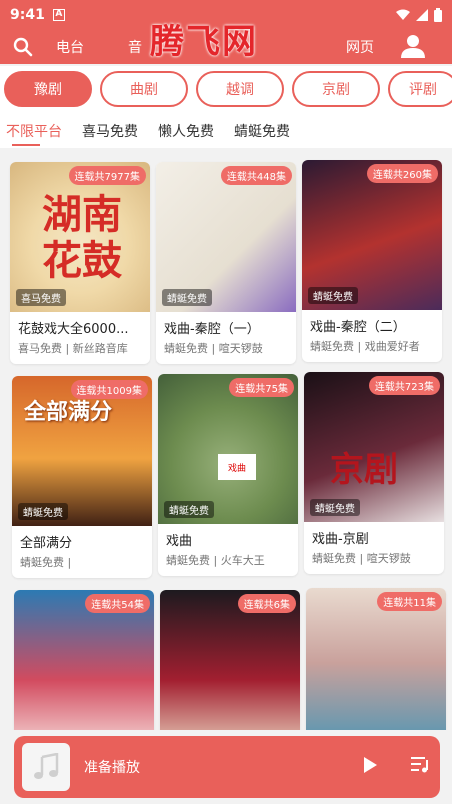 The height and width of the screenshot is (804, 452). Describe the element at coordinates (358, 327) in the screenshot. I see `album-title: 戏曲-秦腔（二）` at that location.